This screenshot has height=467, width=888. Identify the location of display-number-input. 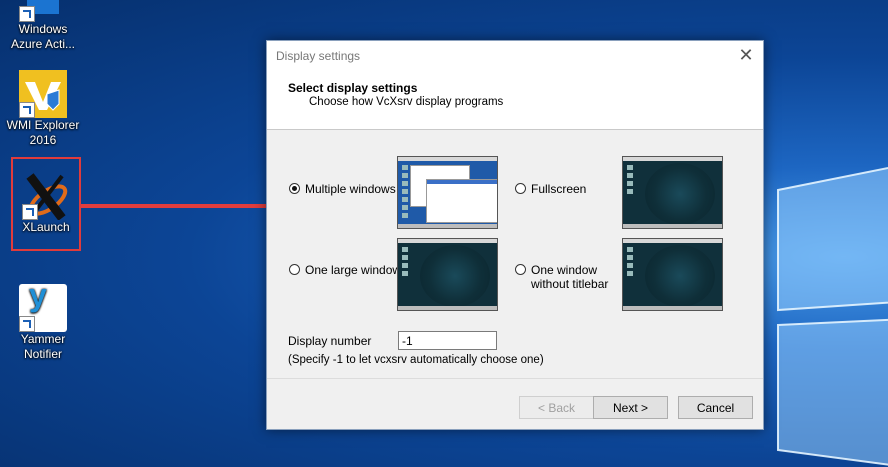
(447, 340).